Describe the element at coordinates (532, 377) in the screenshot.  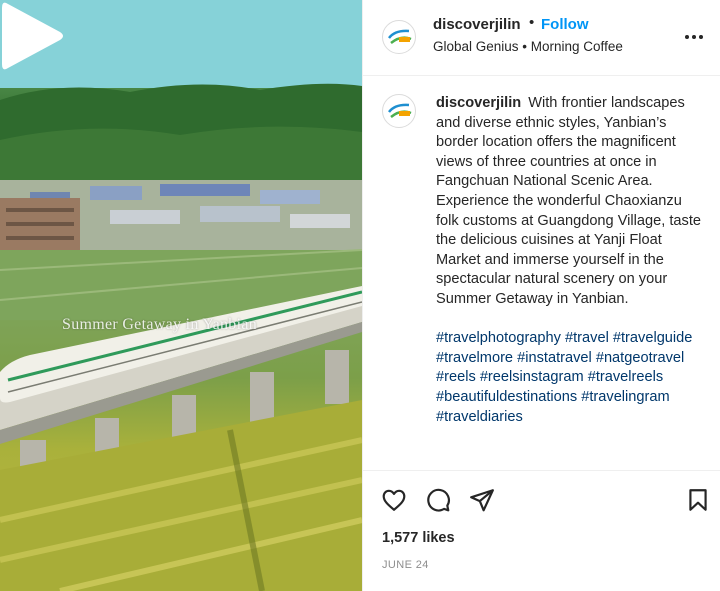
I see `hashtag-link: #reelsinstagram` at that location.